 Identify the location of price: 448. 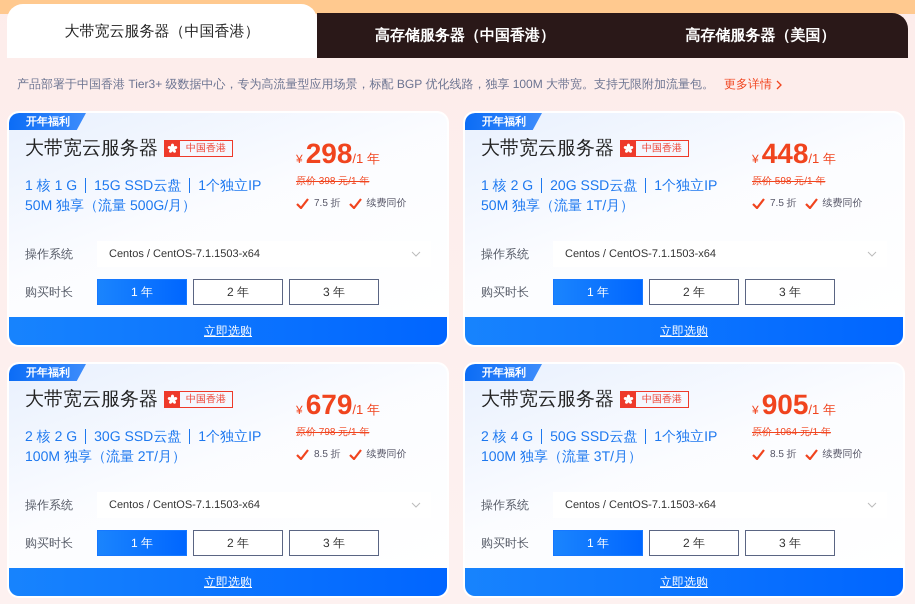
(785, 154).